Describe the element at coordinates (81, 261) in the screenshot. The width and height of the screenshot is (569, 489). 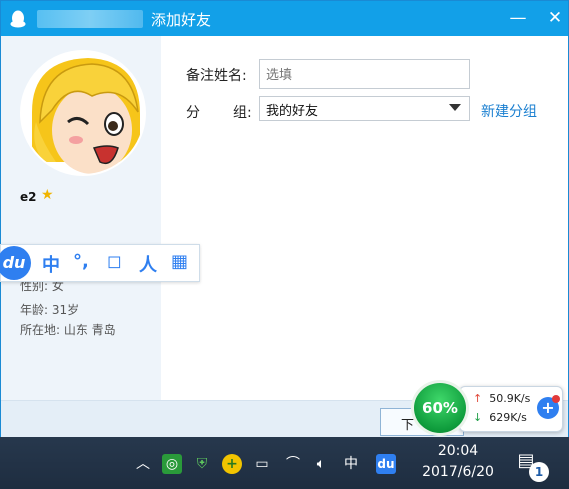
I see `ime-punctuation-toggle: °,` at that location.